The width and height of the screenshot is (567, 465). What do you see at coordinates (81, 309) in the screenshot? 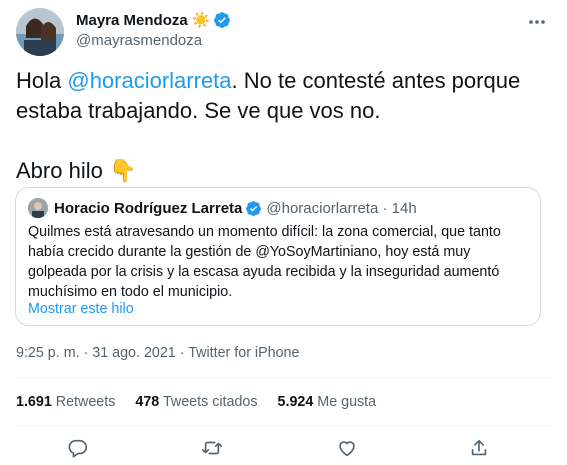
I see `show-thread-link: Mostrar este hilo` at bounding box center [81, 309].